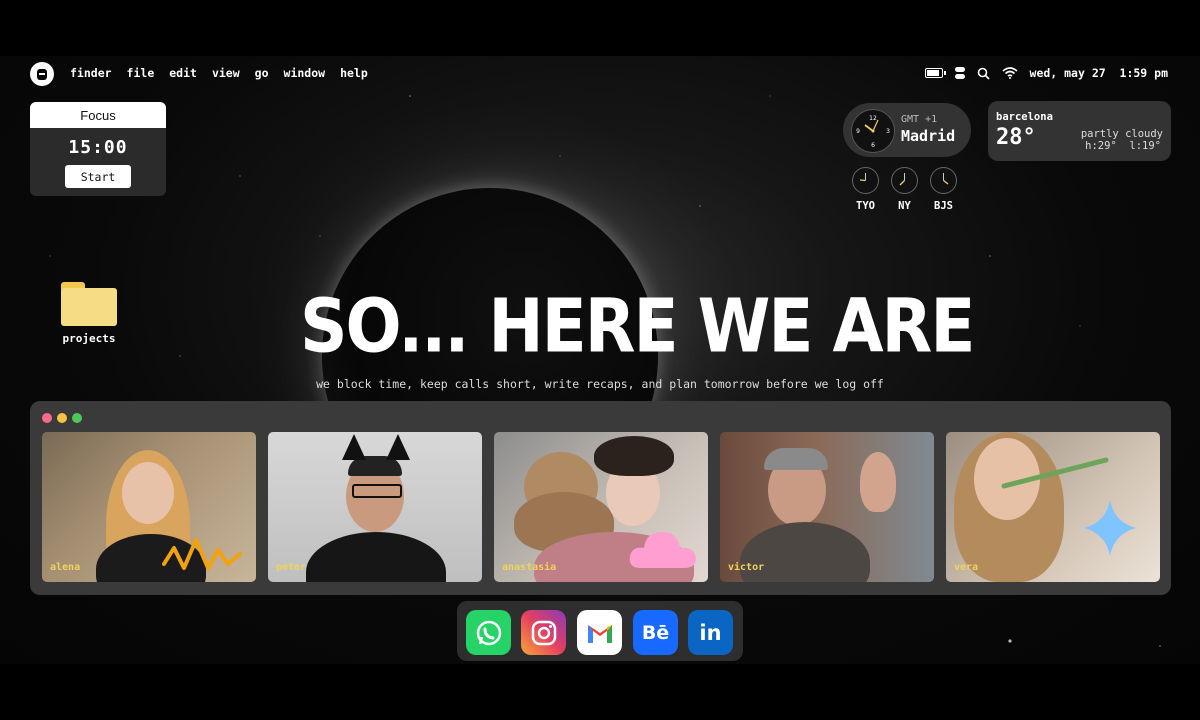 Image resolution: width=1200 pixels, height=720 pixels. Describe the element at coordinates (91, 73) in the screenshot. I see `menu-finder: finder` at that location.